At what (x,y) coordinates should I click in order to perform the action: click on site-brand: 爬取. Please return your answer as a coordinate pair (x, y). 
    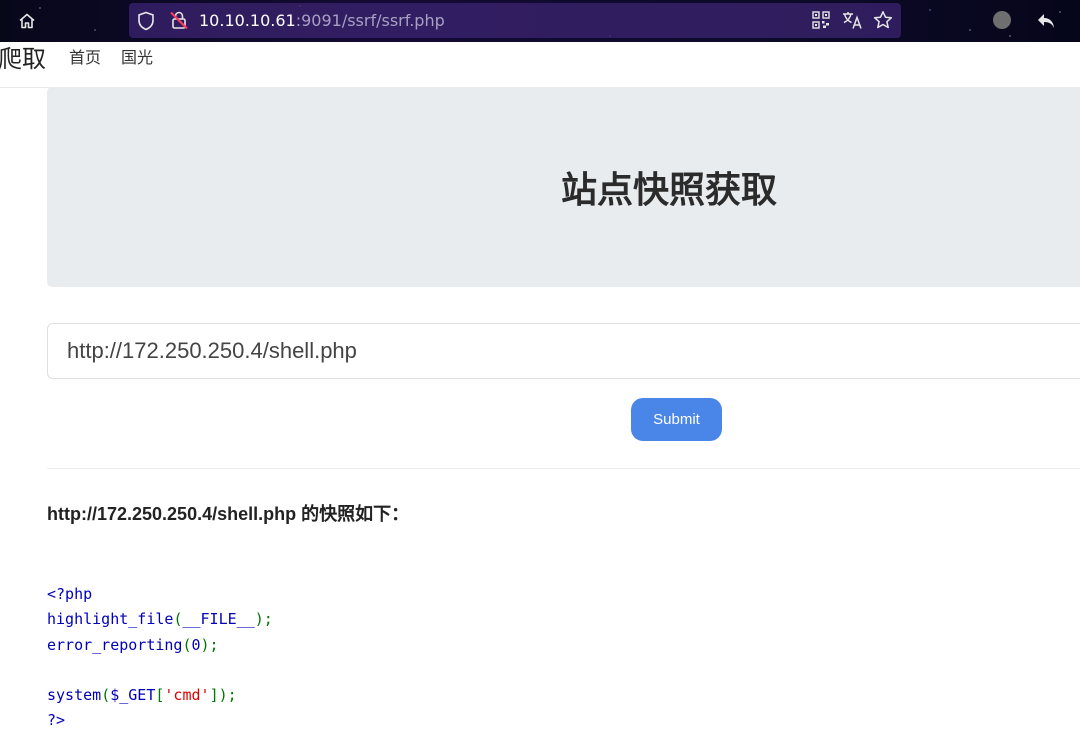
    Looking at the image, I should click on (23, 56).